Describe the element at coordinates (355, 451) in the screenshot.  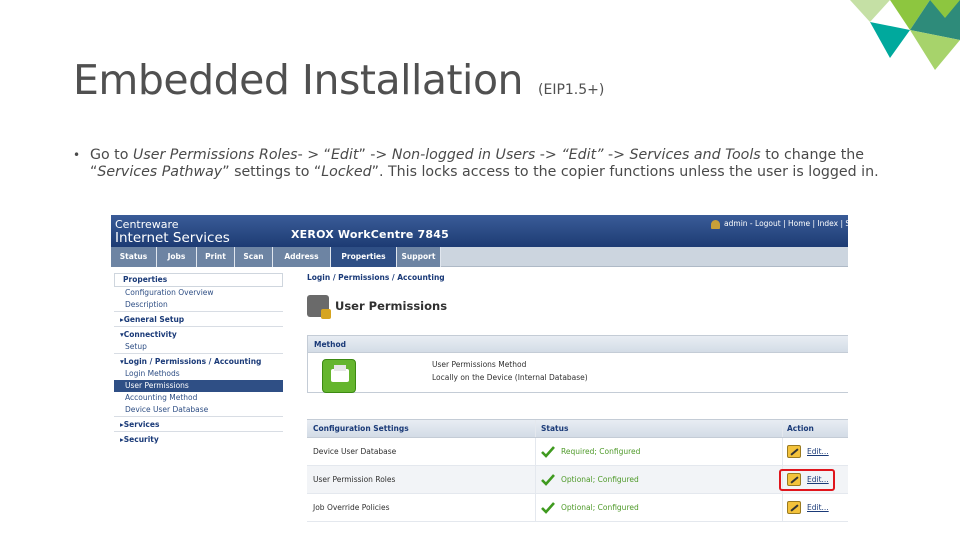
I see `setting-name: Device User Database` at that location.